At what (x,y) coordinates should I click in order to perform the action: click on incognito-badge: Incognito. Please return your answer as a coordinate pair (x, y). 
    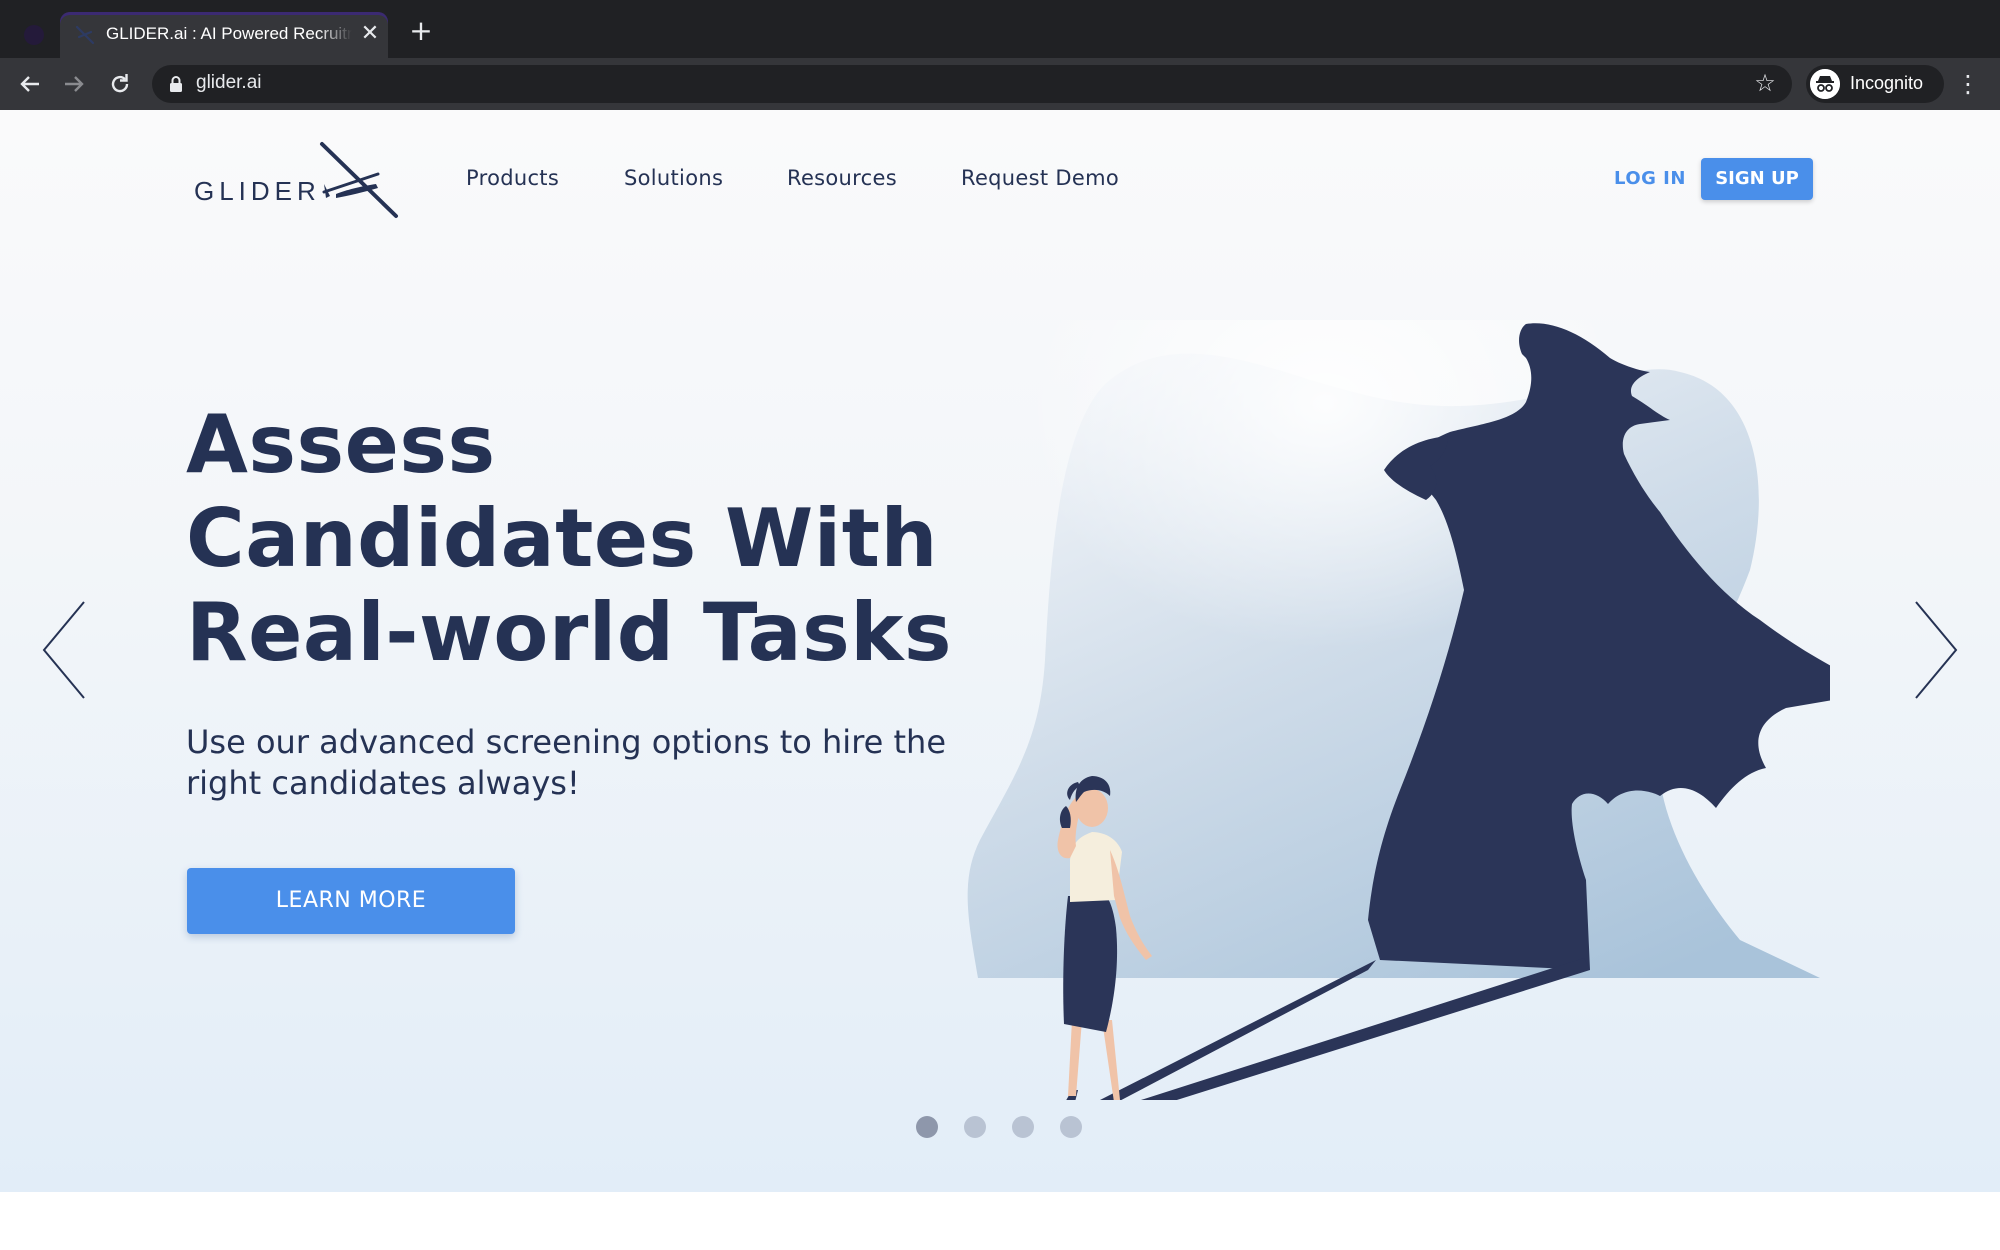
    Looking at the image, I should click on (1875, 84).